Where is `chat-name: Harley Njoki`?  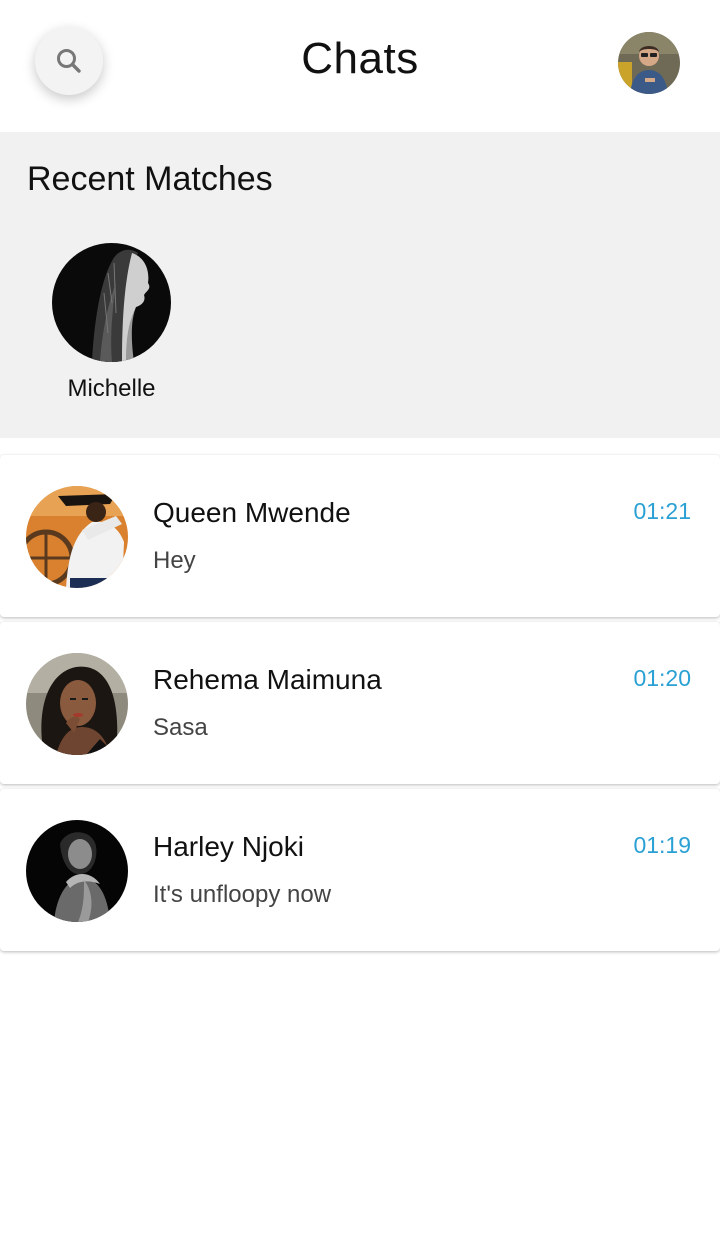
chat-name: Harley Njoki is located at coordinates (228, 846).